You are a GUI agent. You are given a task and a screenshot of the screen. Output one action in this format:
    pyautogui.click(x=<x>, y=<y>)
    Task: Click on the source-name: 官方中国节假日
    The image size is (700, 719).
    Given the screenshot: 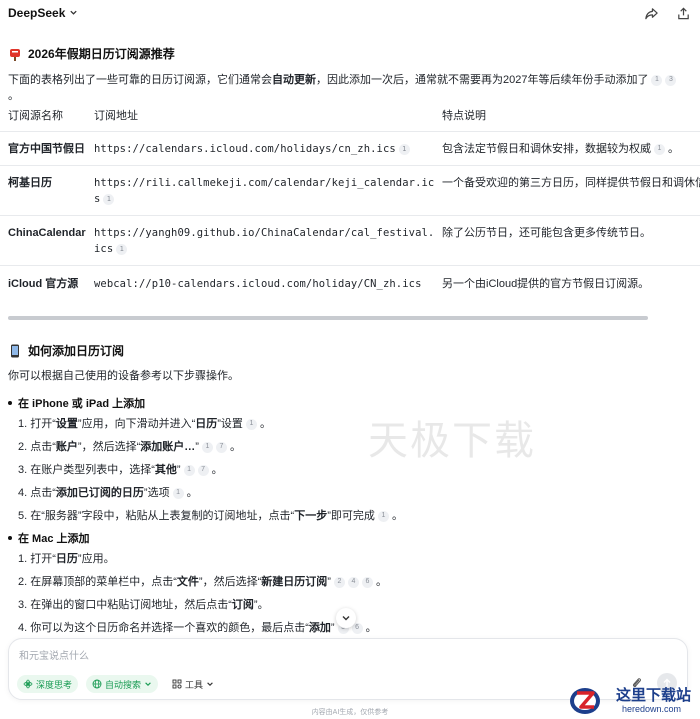 What is the action you would take?
    pyautogui.click(x=46, y=149)
    